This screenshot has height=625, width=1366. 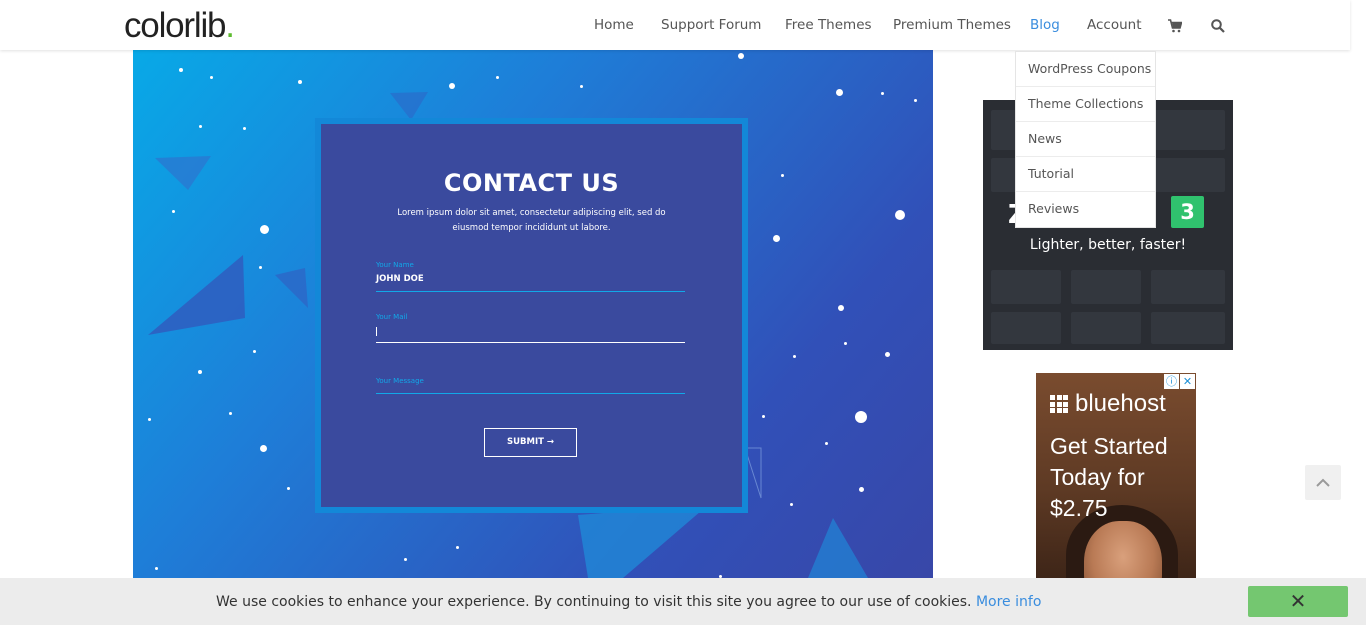 I want to click on nav-free-themes: Free Themes, so click(x=828, y=25).